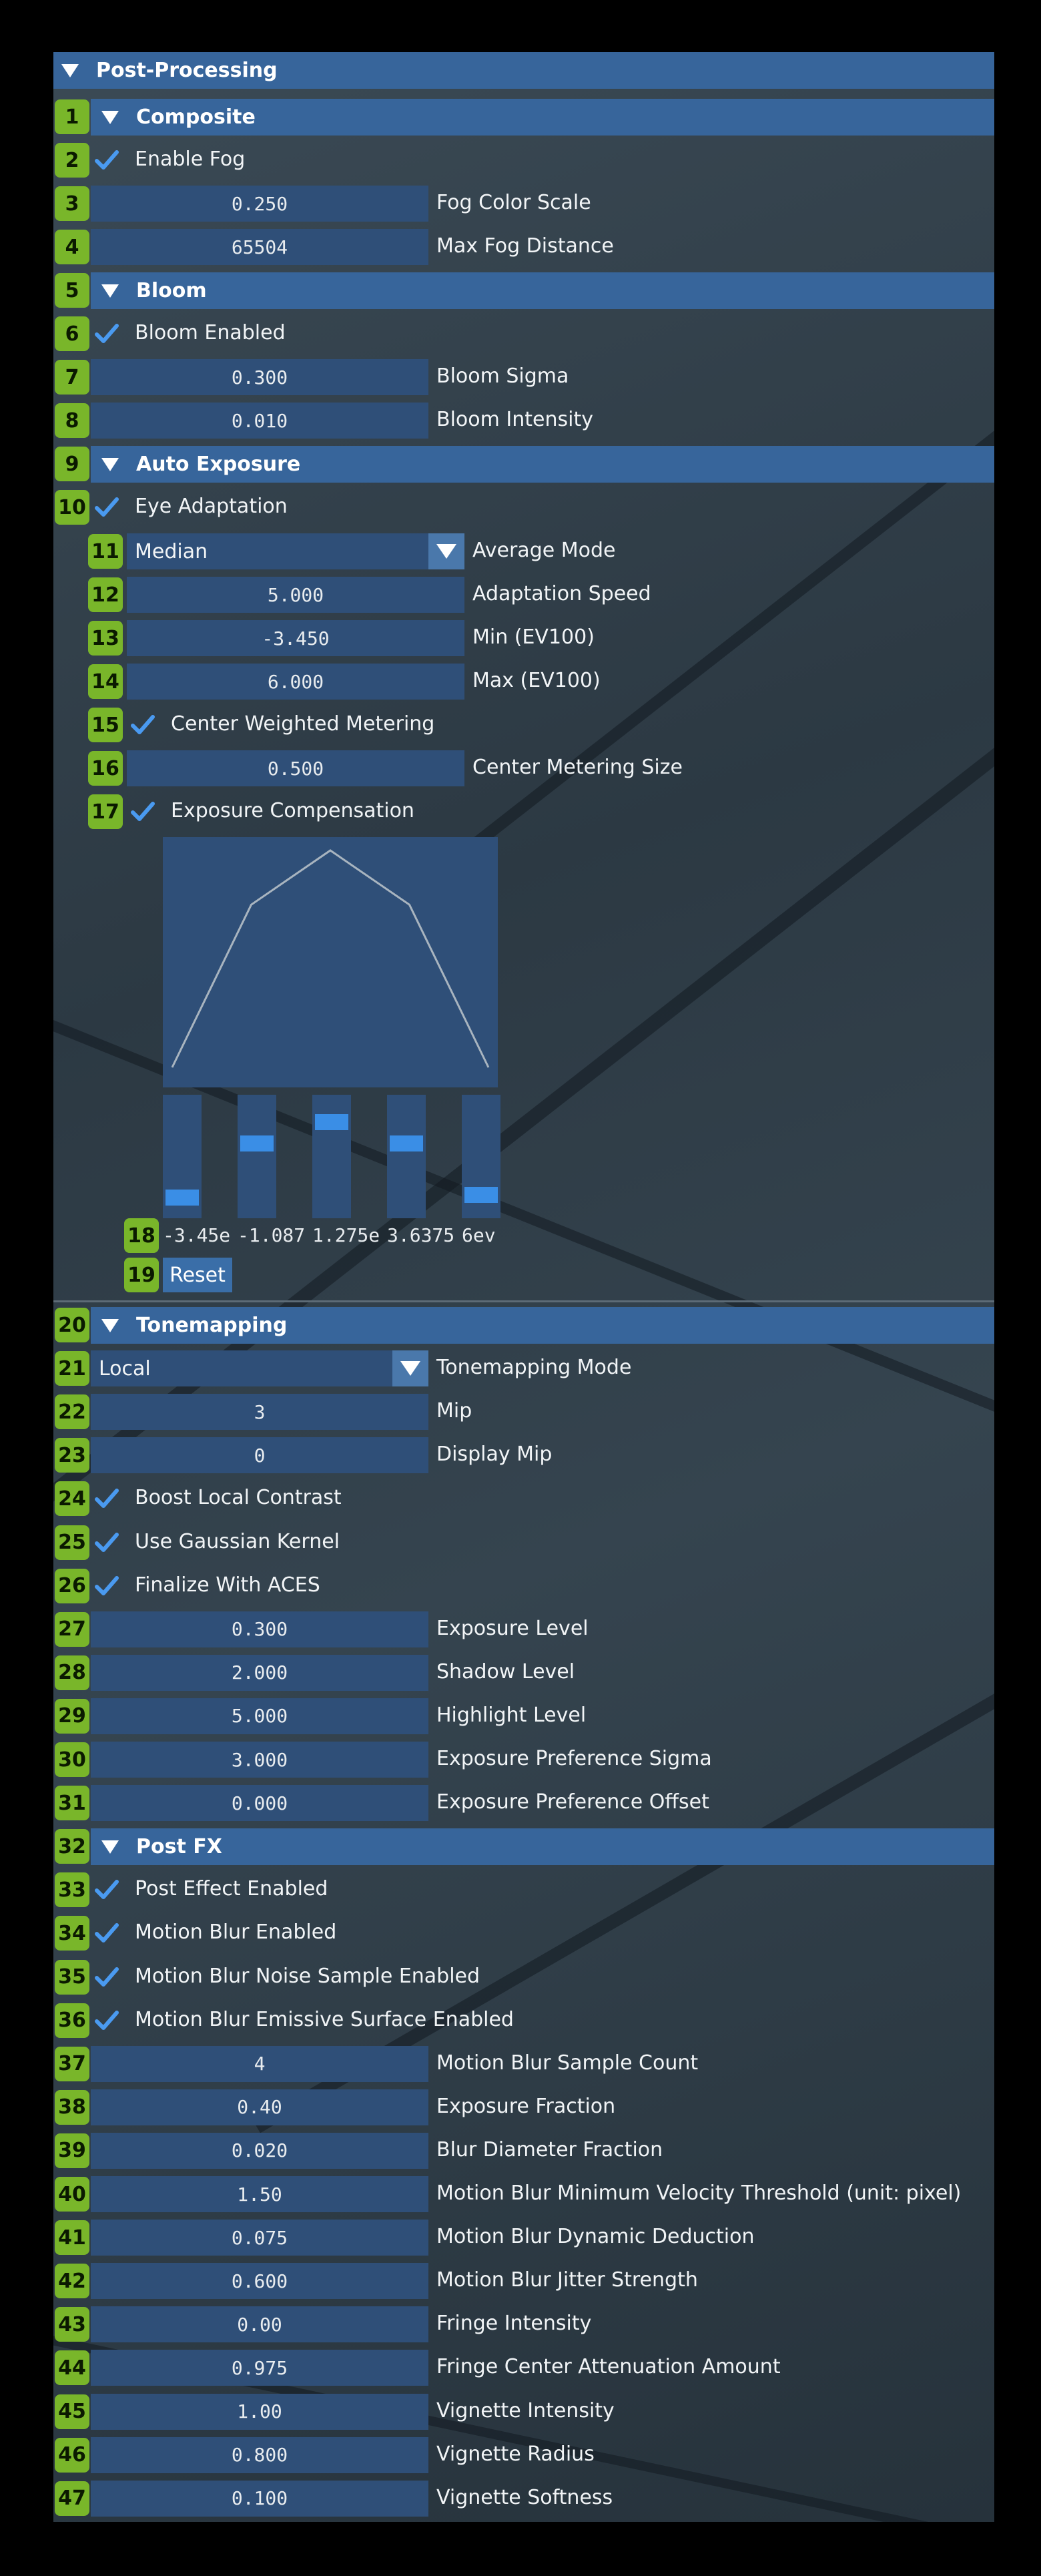  Describe the element at coordinates (295, 638) in the screenshot. I see `value-input: -3.450` at that location.